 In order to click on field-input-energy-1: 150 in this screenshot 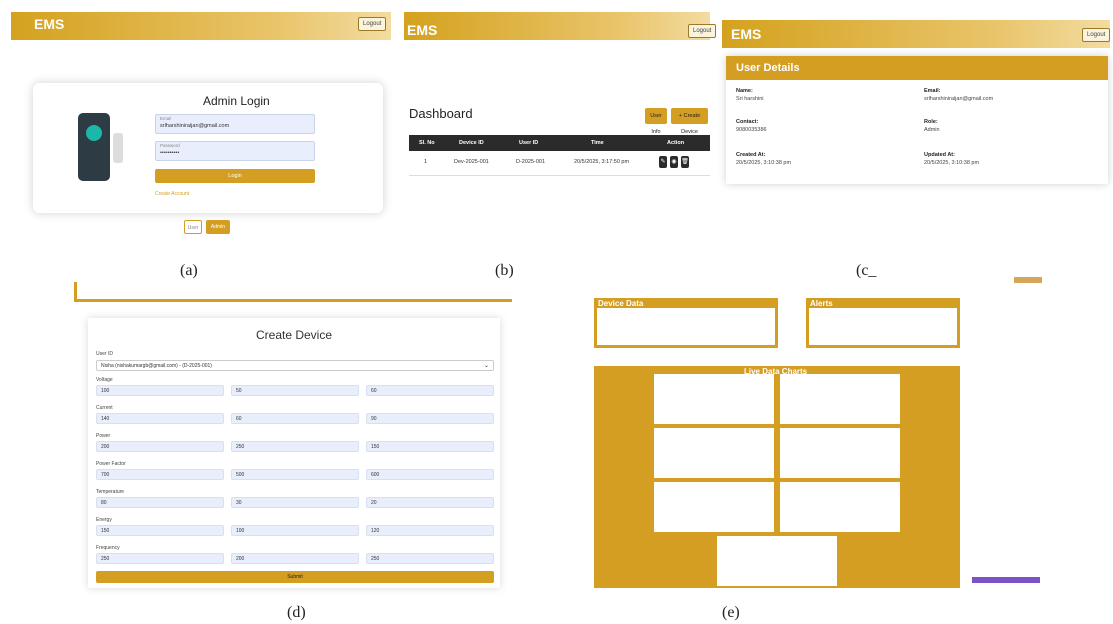, I will do `click(160, 530)`.